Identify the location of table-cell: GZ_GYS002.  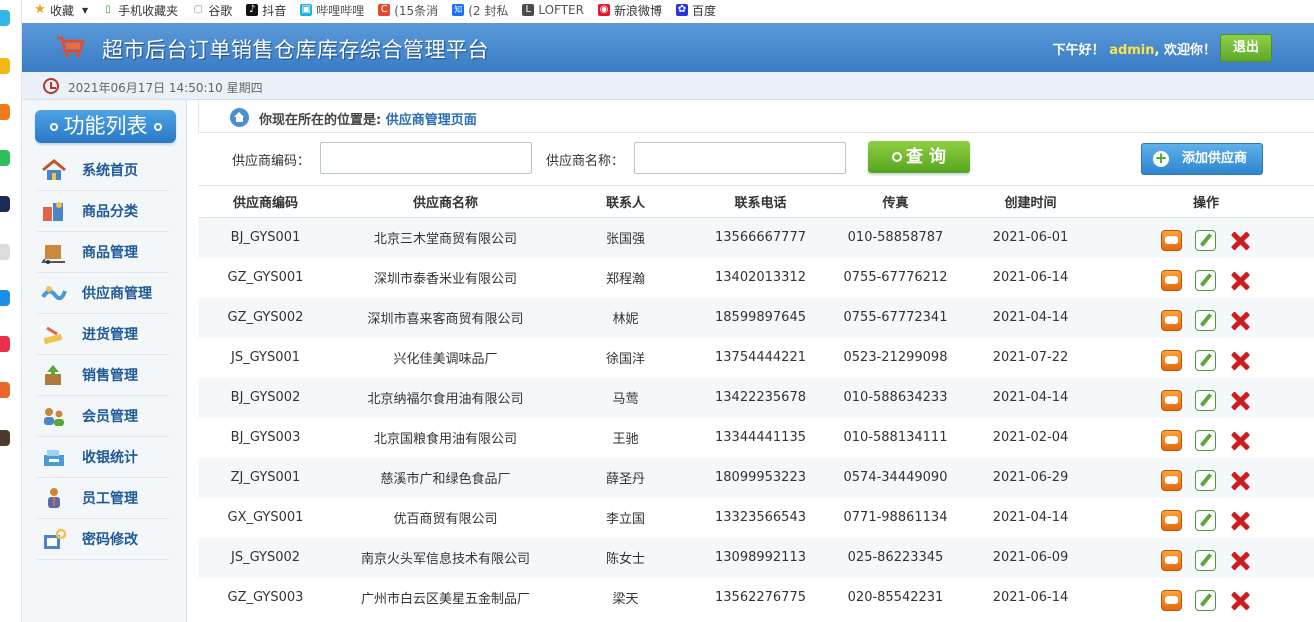
(265, 317).